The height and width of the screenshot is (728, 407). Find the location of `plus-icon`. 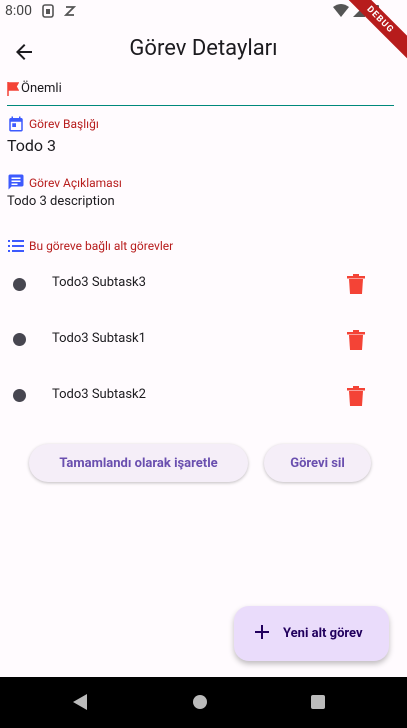

plus-icon is located at coordinates (262, 632).